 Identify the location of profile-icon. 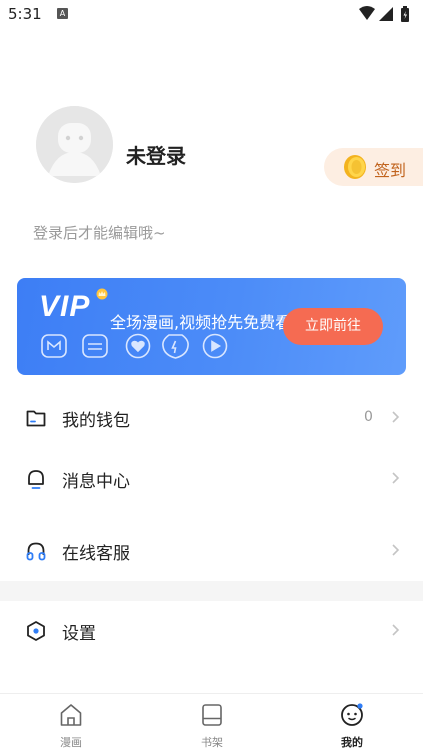
(352, 714).